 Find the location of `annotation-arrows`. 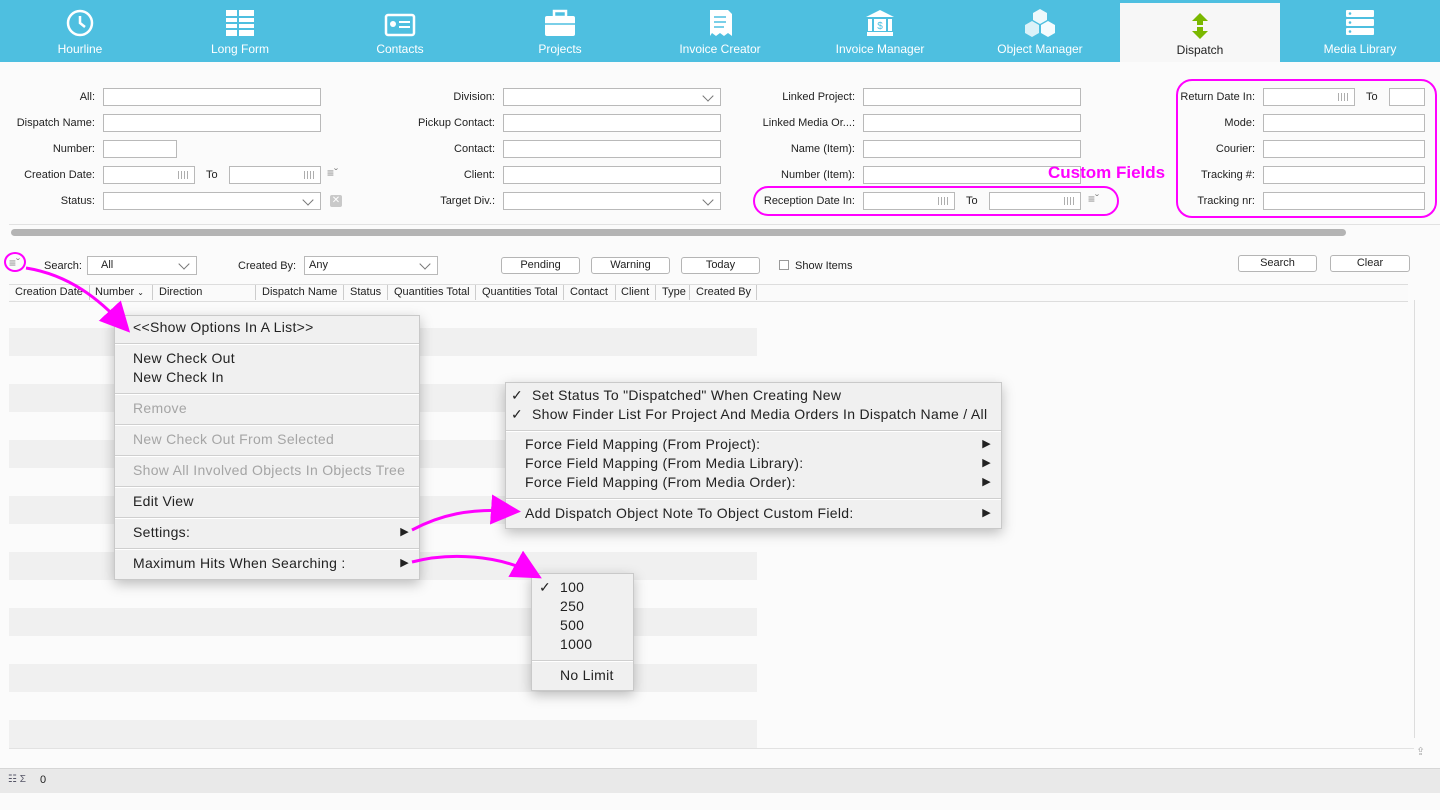

annotation-arrows is located at coordinates (283, 422).